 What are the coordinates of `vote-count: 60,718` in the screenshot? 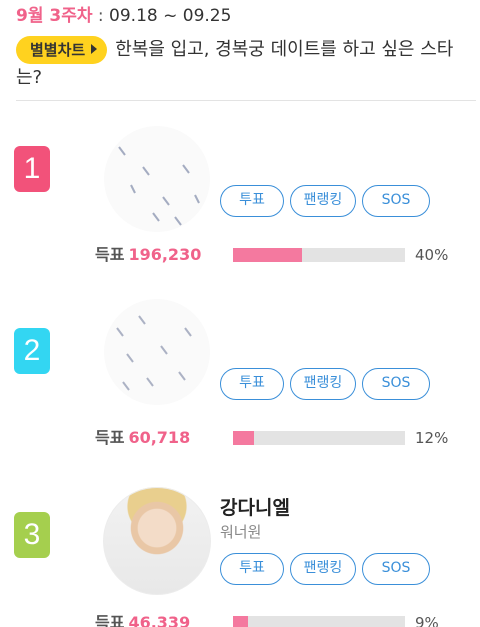 It's located at (159, 437).